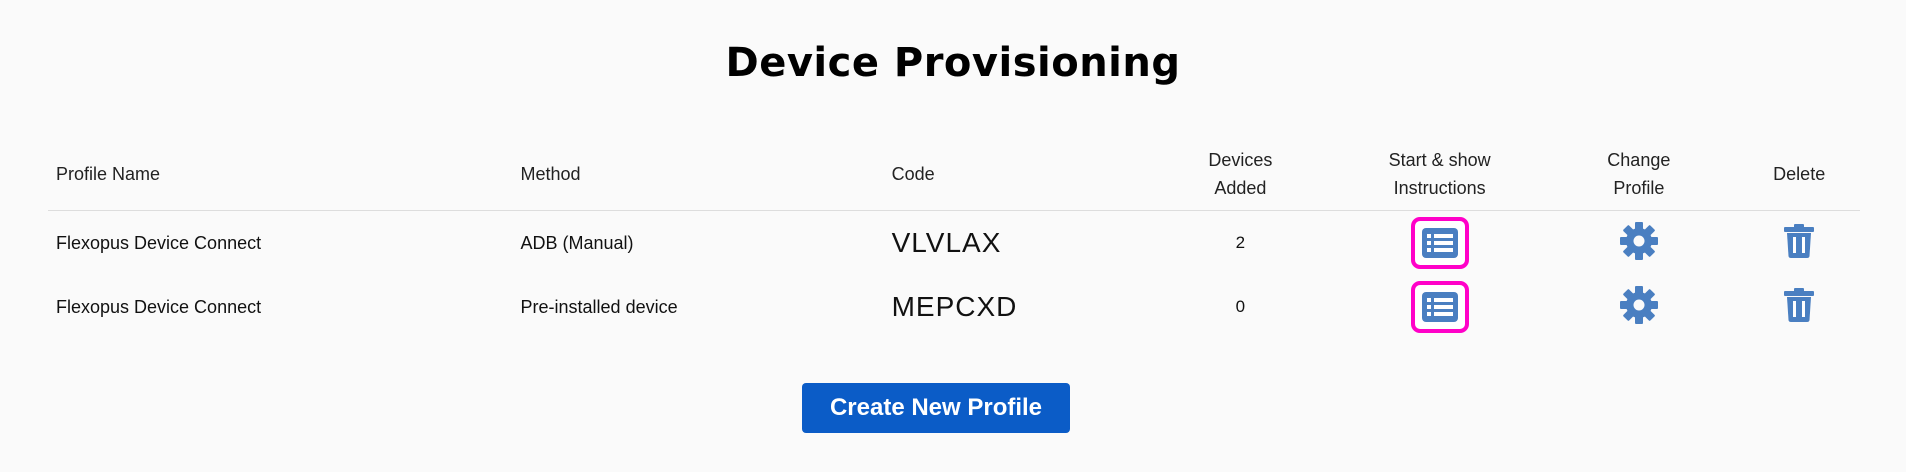 This screenshot has height=472, width=1906. Describe the element at coordinates (1639, 160) in the screenshot. I see `header-change-line1: Change` at that location.